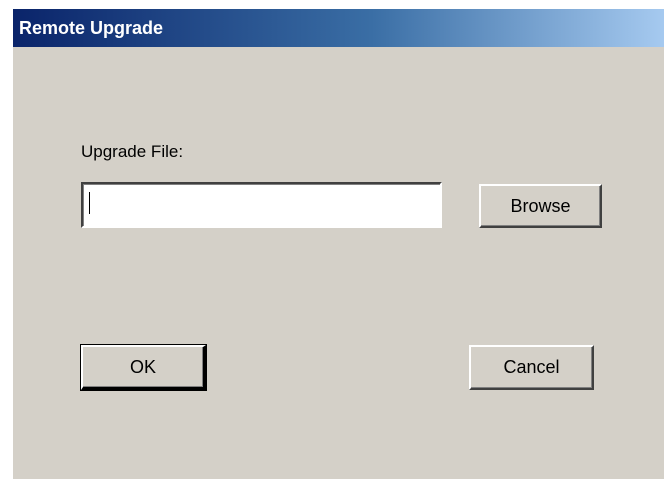 The image size is (664, 479). Describe the element at coordinates (540, 206) in the screenshot. I see `browse-button: Browse` at that location.